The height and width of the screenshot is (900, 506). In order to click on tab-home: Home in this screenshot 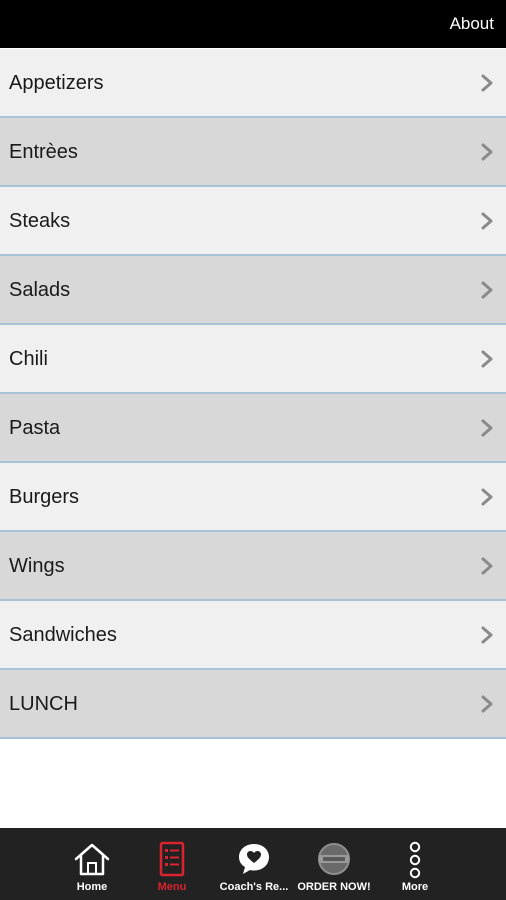, I will do `click(92, 864)`.